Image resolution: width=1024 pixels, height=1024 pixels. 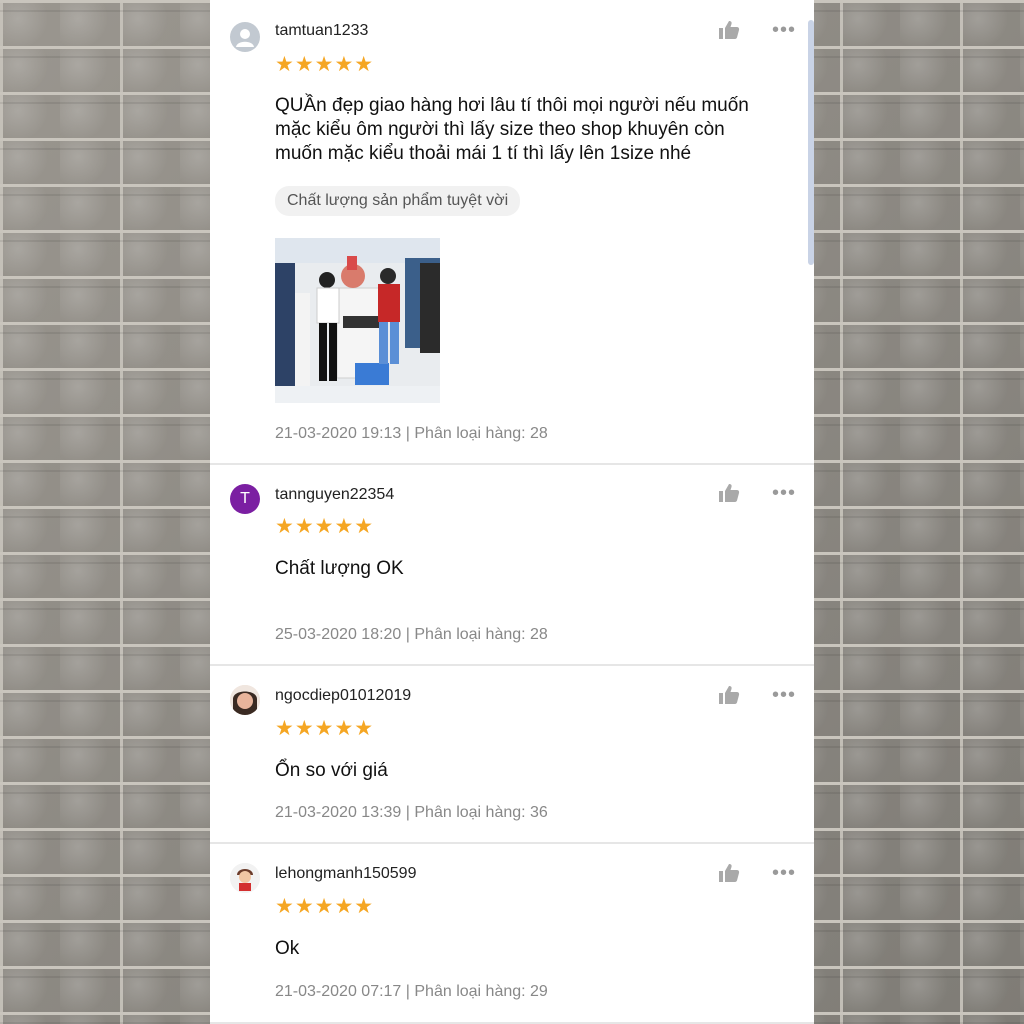 What do you see at coordinates (411, 433) in the screenshot?
I see `review-meta: 21-03-2020 19:13 | Phân loại hàng: 28` at bounding box center [411, 433].